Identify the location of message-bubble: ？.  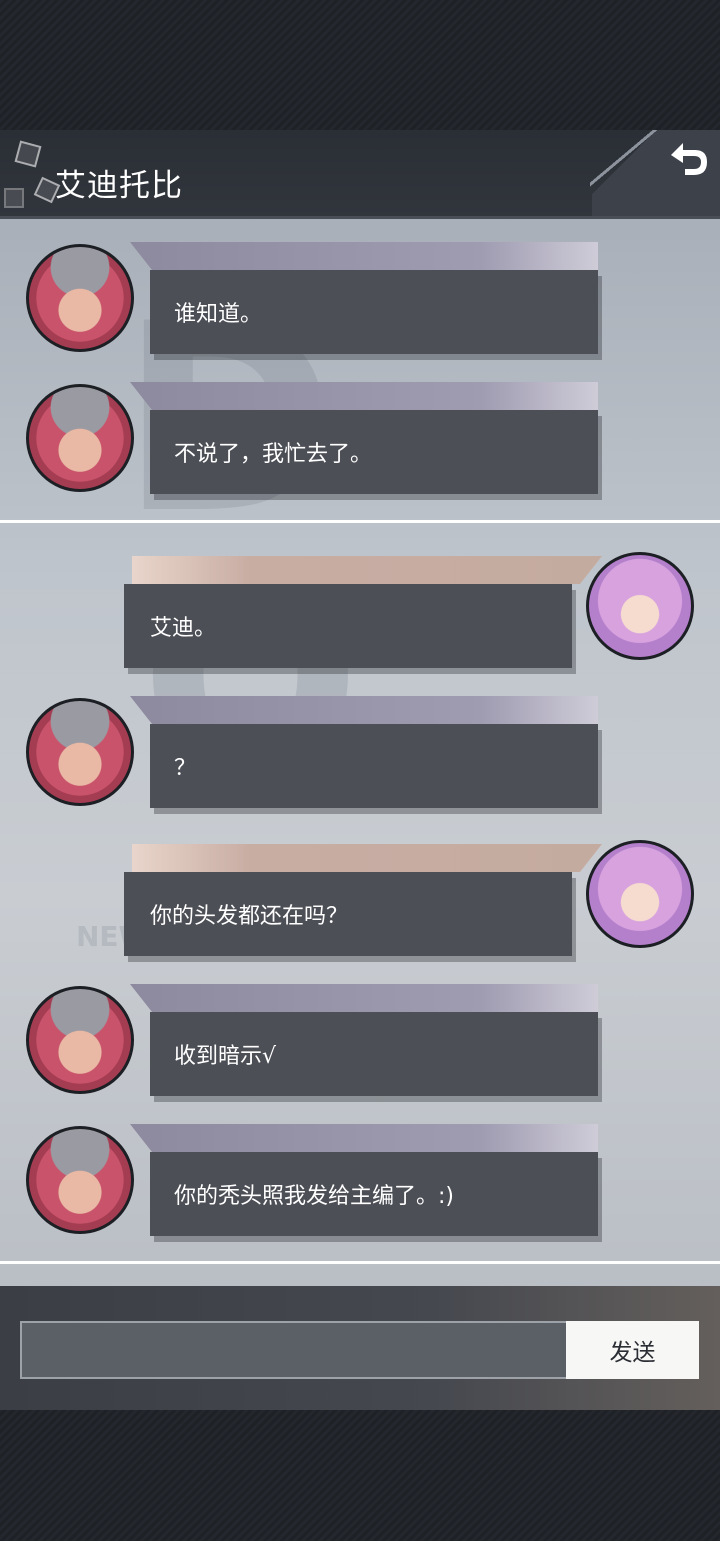
(364, 752).